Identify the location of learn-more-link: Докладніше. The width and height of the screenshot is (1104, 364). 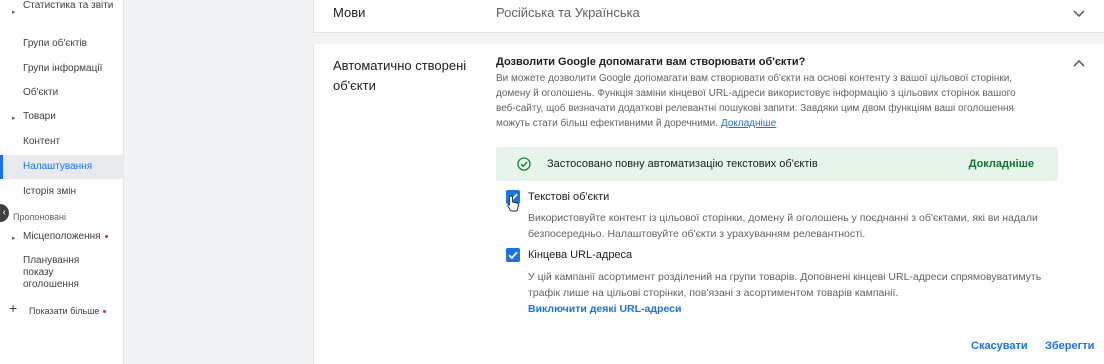
(749, 123).